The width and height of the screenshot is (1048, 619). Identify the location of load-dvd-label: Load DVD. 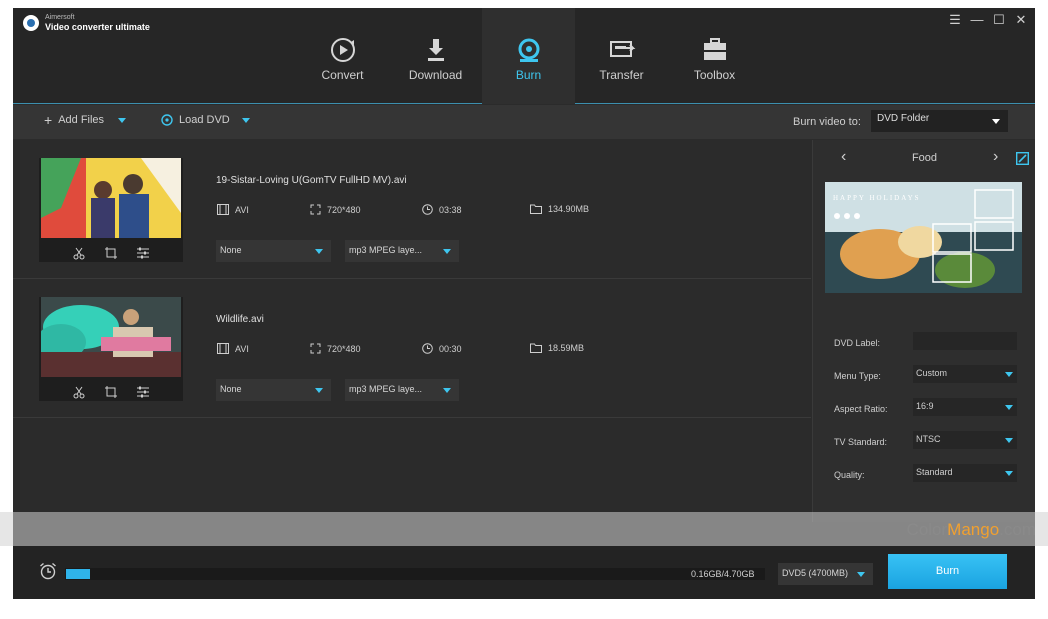
(204, 120).